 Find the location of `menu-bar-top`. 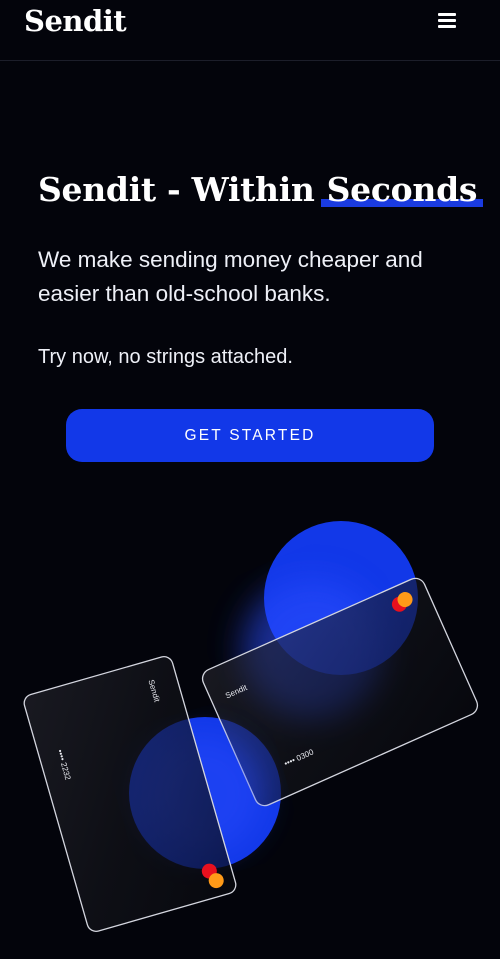

menu-bar-top is located at coordinates (447, 14).